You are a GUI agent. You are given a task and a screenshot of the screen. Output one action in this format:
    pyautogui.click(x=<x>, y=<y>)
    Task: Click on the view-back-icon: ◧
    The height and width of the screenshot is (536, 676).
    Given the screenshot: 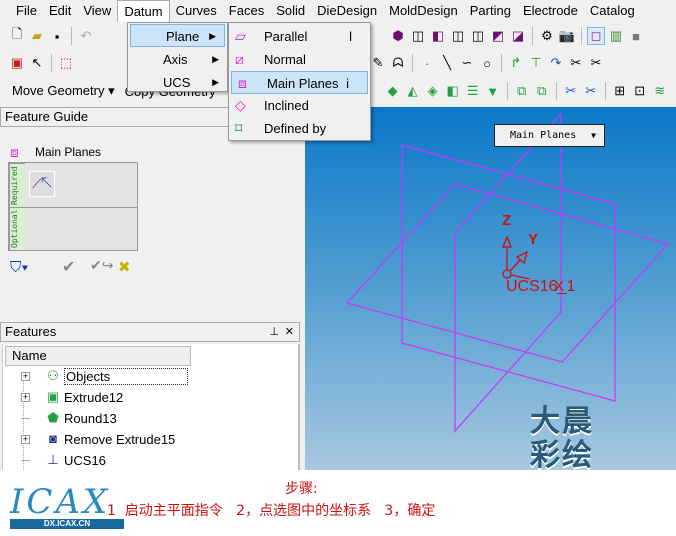 What is the action you would take?
    pyautogui.click(x=438, y=36)
    